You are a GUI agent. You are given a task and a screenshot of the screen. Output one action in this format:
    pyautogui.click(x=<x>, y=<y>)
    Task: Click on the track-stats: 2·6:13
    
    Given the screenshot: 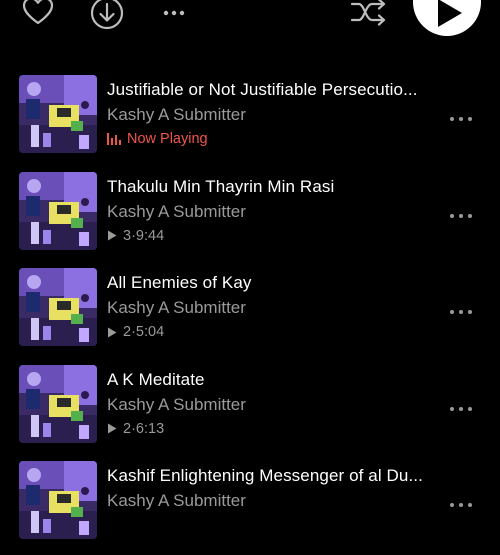 What is the action you would take?
    pyautogui.click(x=135, y=429)
    